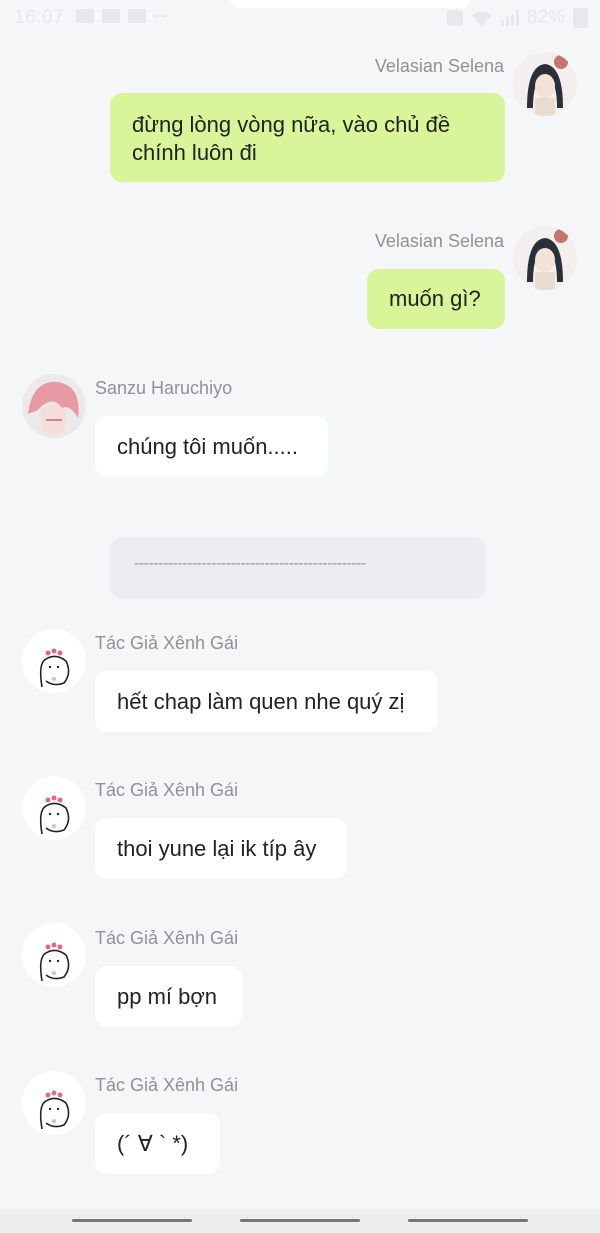 This screenshot has height=1233, width=600. What do you see at coordinates (168, 996) in the screenshot?
I see `message-bubble: pp mí bợn` at bounding box center [168, 996].